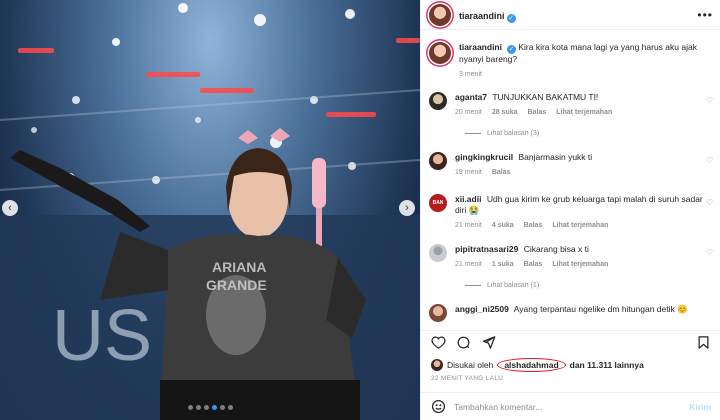 Image resolution: width=720 pixels, height=420 pixels. Describe the element at coordinates (470, 365) in the screenshot. I see `likes-prefix: Disukai oleh` at that location.